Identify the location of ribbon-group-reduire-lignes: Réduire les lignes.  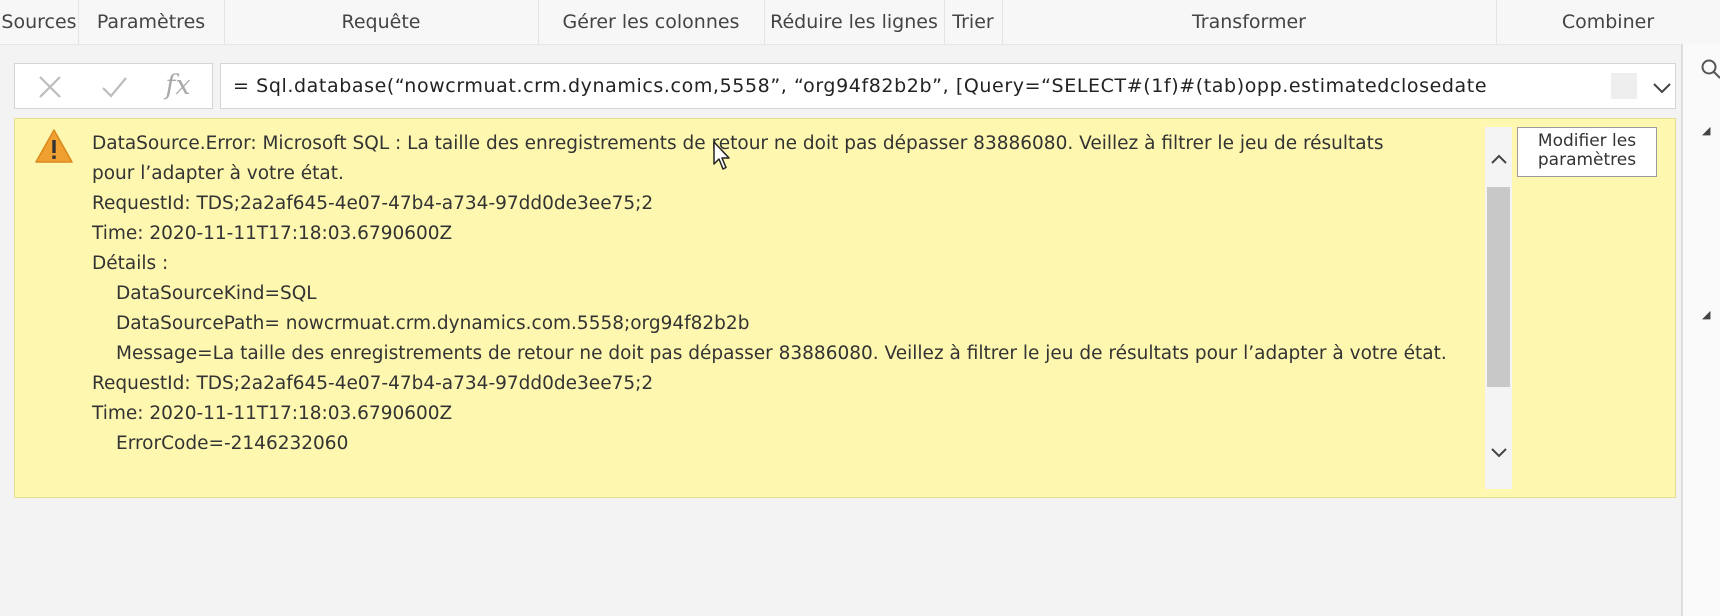
(854, 22).